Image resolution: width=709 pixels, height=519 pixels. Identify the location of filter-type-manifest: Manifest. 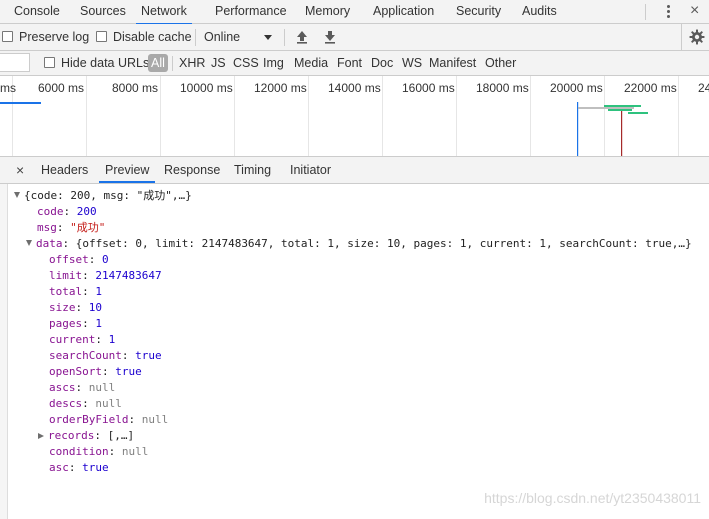
(452, 63).